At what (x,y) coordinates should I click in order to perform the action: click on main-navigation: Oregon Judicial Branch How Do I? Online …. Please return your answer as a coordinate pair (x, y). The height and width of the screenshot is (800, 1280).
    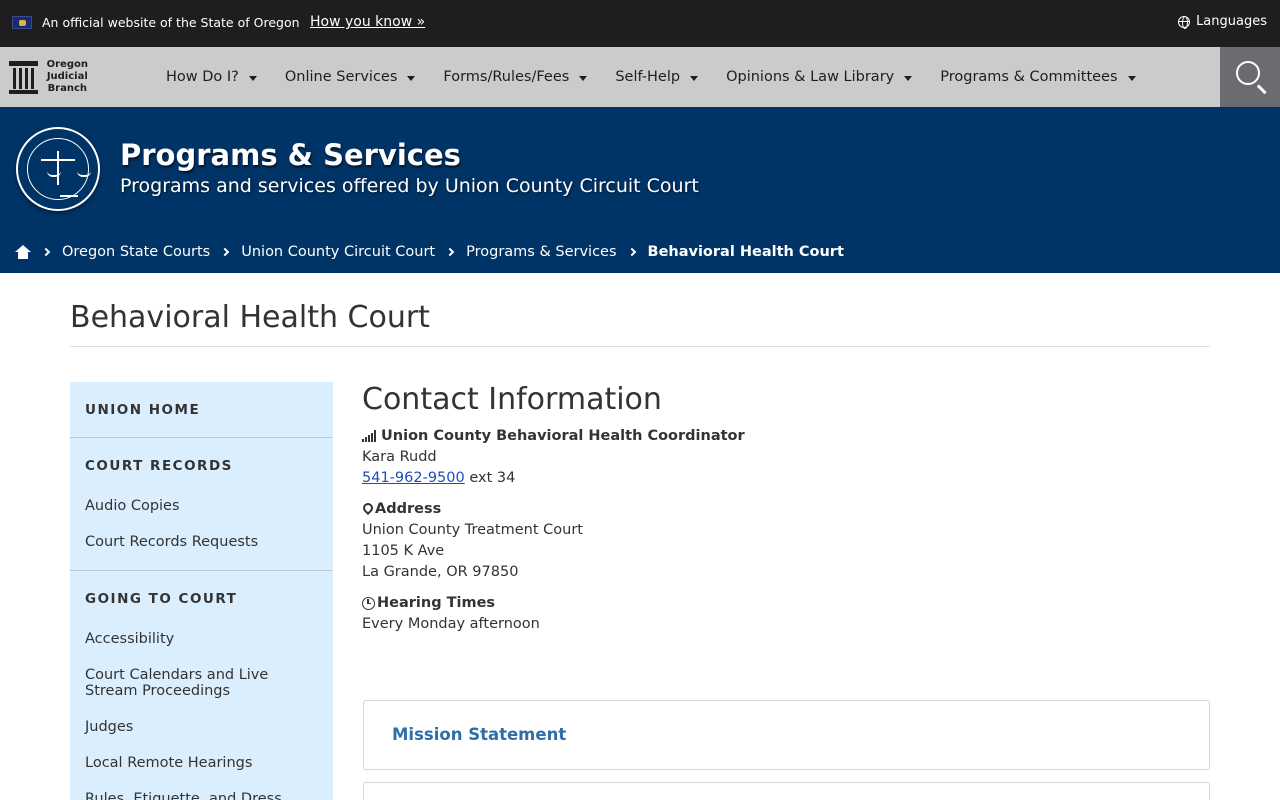
    Looking at the image, I should click on (640, 77).